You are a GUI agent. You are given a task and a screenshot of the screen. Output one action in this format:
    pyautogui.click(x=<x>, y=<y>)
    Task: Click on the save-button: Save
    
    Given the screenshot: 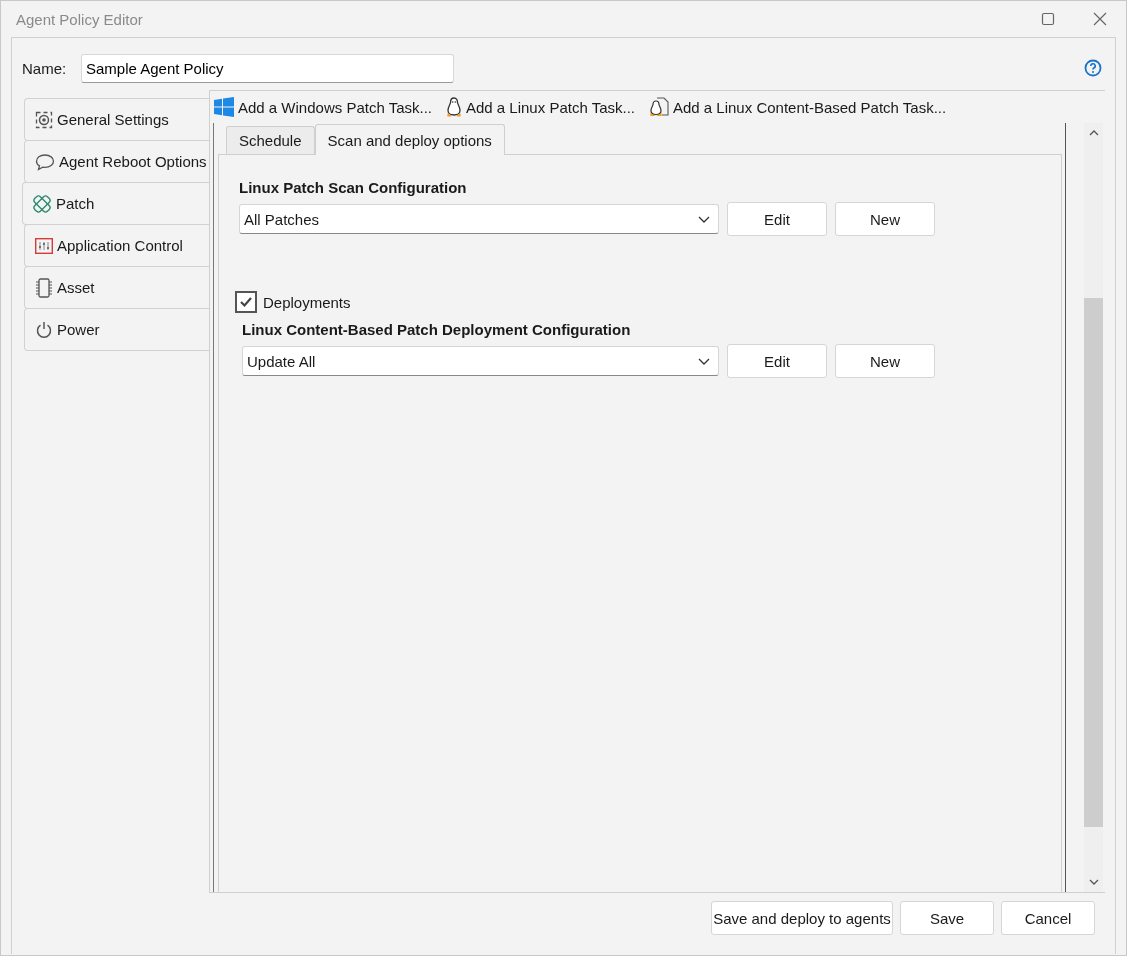 What is the action you would take?
    pyautogui.click(x=947, y=918)
    